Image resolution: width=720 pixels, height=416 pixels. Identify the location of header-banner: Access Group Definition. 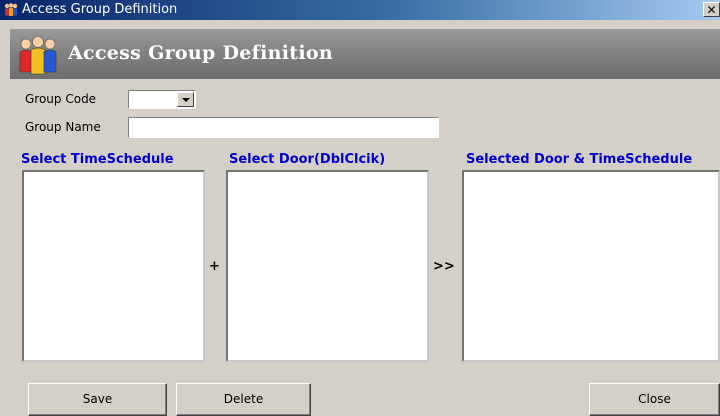
(365, 54).